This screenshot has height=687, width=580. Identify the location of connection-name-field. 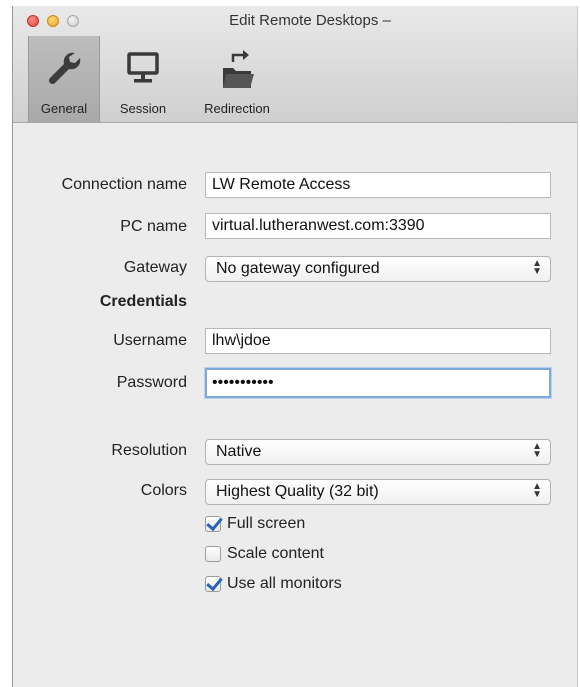
(378, 185).